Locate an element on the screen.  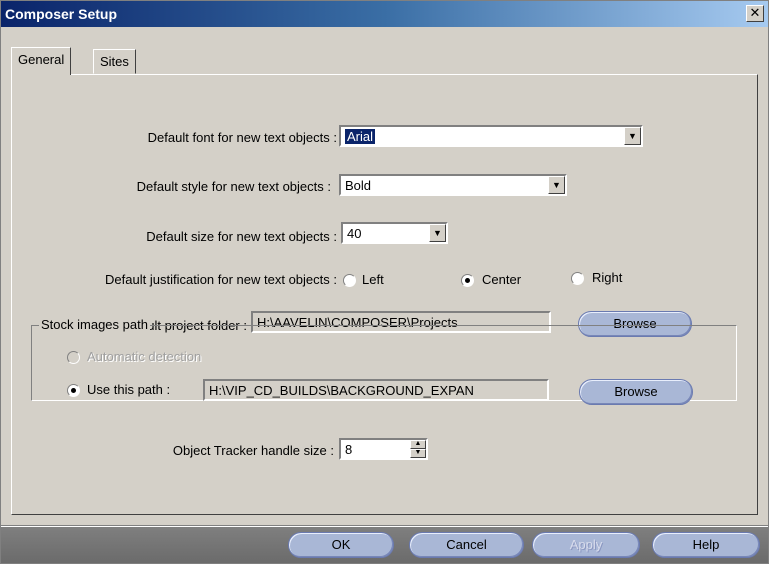
size-label: Default size for new text objects : is located at coordinates (241, 236).